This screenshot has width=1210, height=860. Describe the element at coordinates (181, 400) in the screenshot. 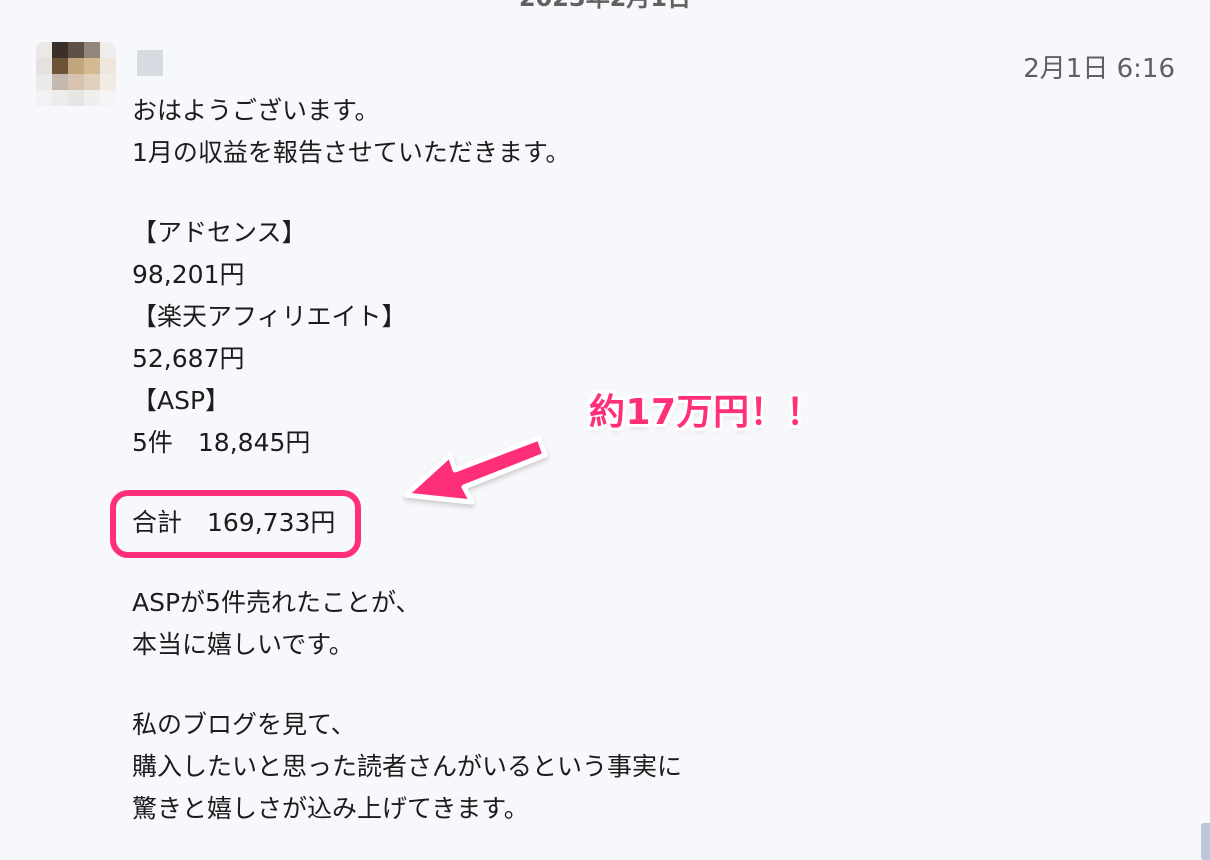

I see `message-line: 【ASP】` at that location.